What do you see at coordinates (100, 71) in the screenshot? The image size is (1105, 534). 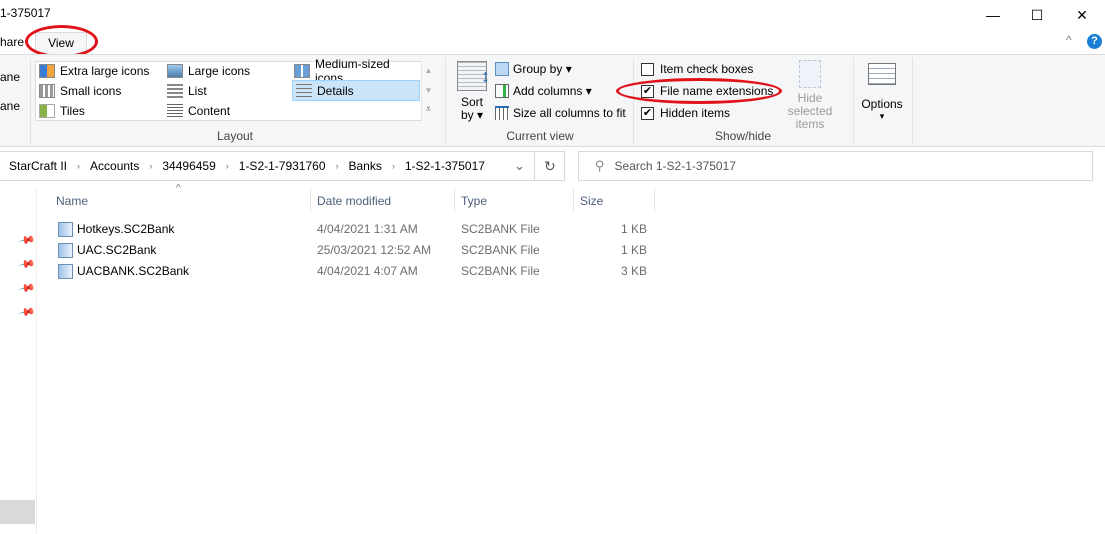 I see `layout-extra-large-icons: Extra large icons` at bounding box center [100, 71].